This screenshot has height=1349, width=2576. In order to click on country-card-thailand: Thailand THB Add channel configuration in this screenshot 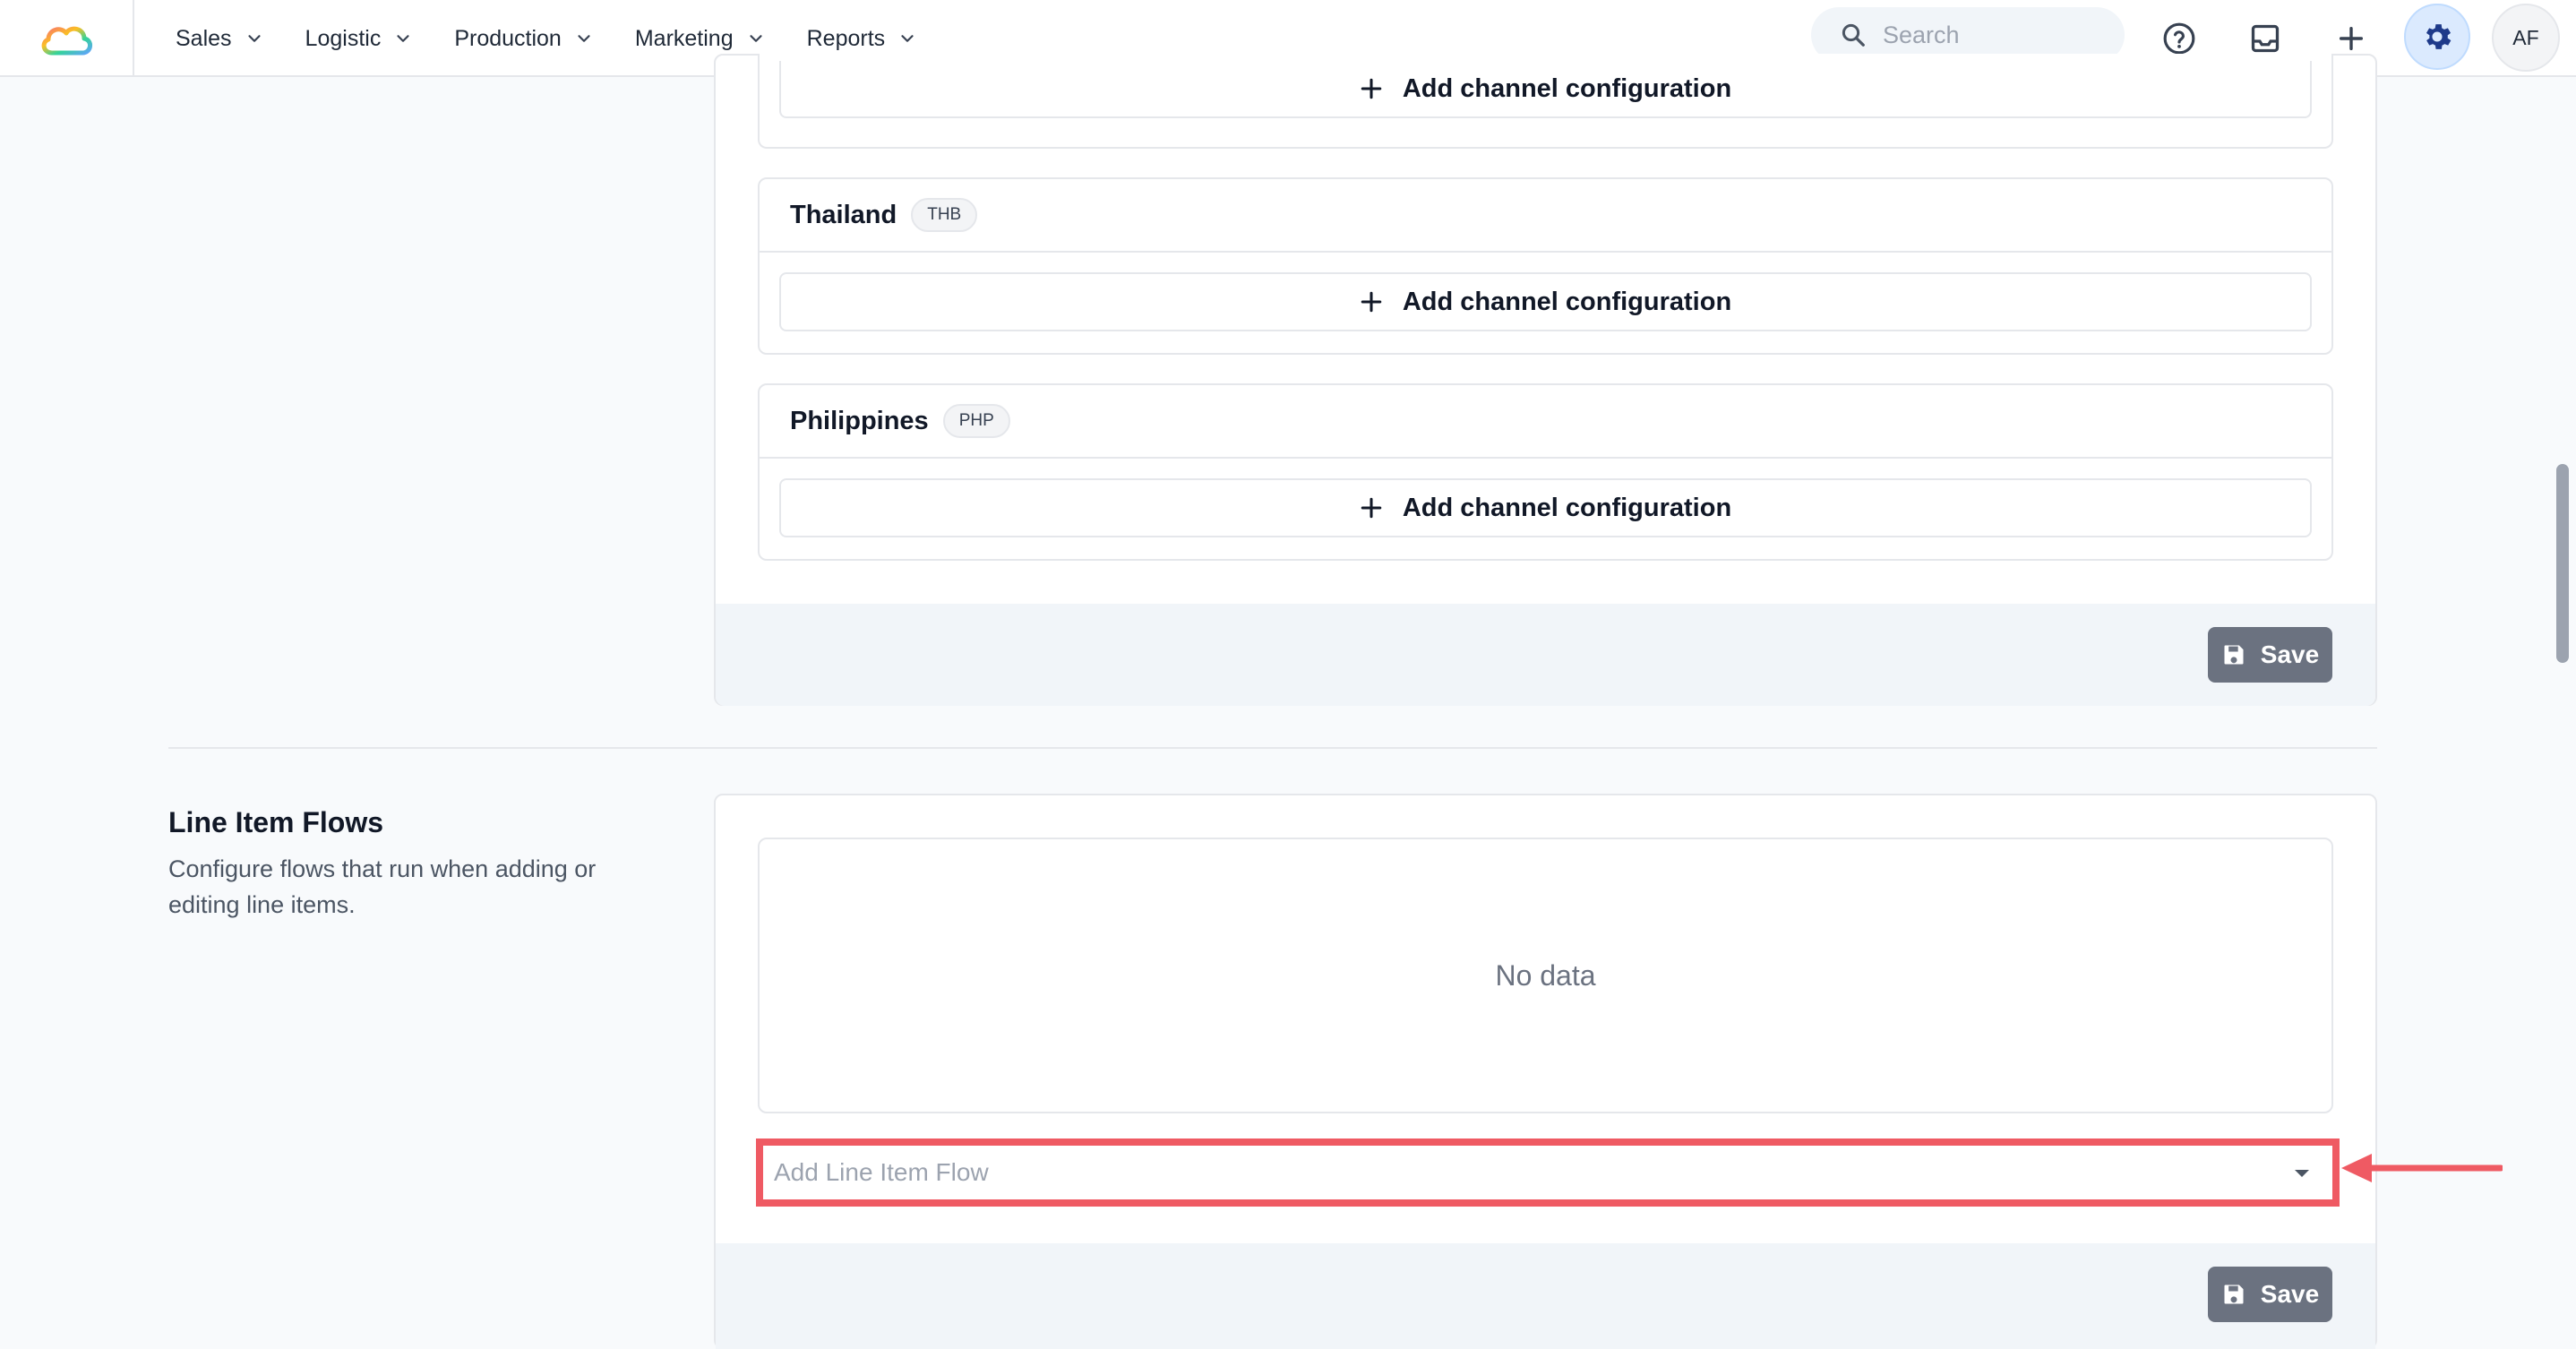, I will do `click(1545, 266)`.